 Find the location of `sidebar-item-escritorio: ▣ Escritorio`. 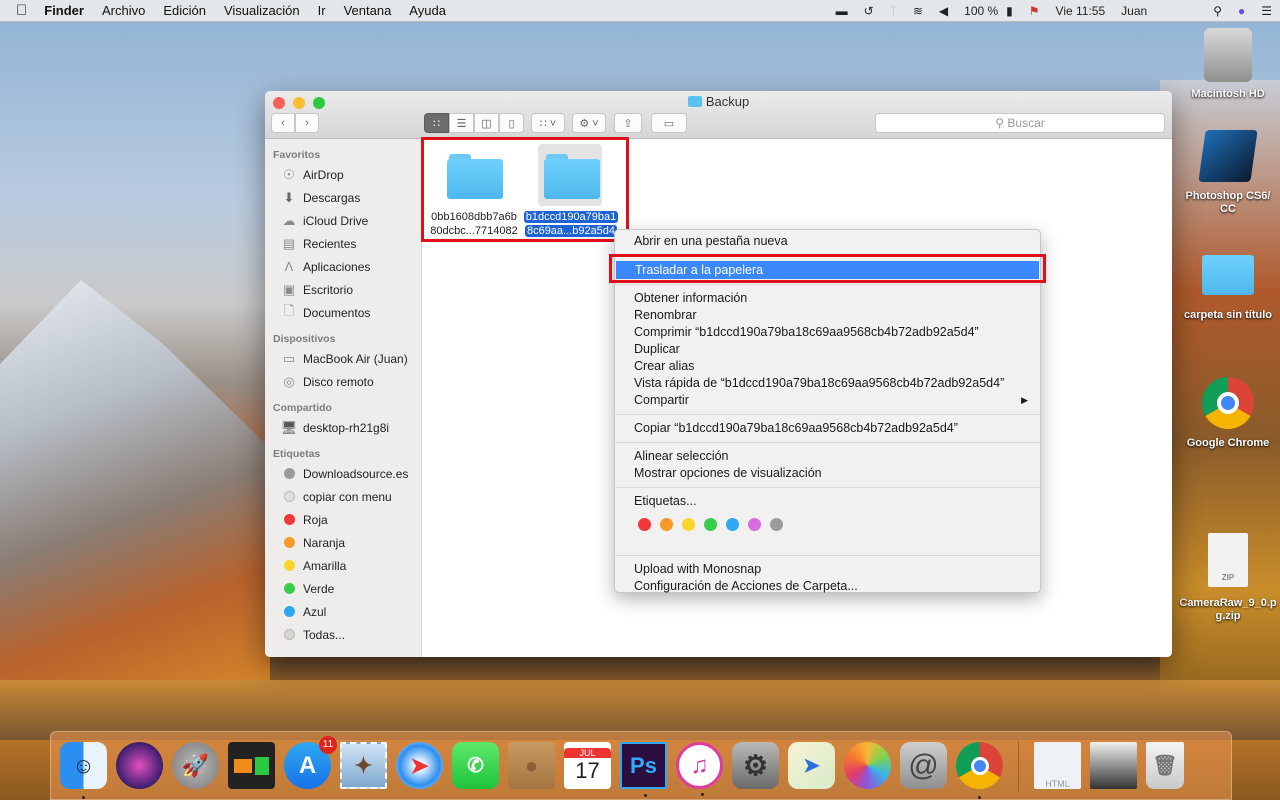

sidebar-item-escritorio: ▣ Escritorio is located at coordinates (343, 289).